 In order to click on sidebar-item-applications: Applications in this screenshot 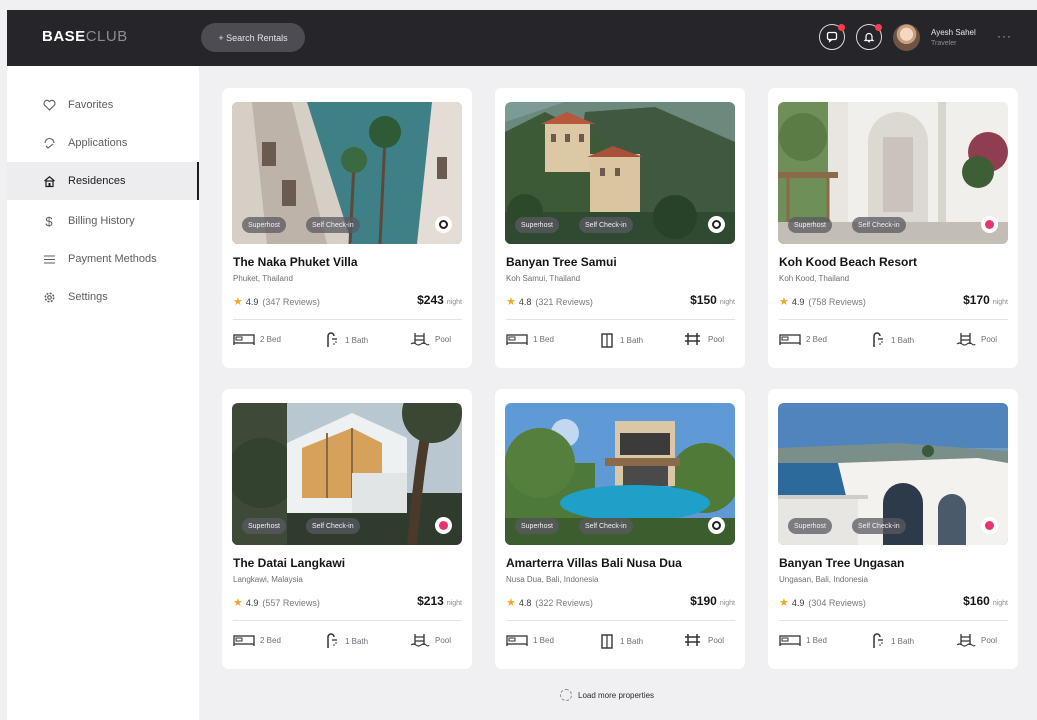, I will do `click(103, 143)`.